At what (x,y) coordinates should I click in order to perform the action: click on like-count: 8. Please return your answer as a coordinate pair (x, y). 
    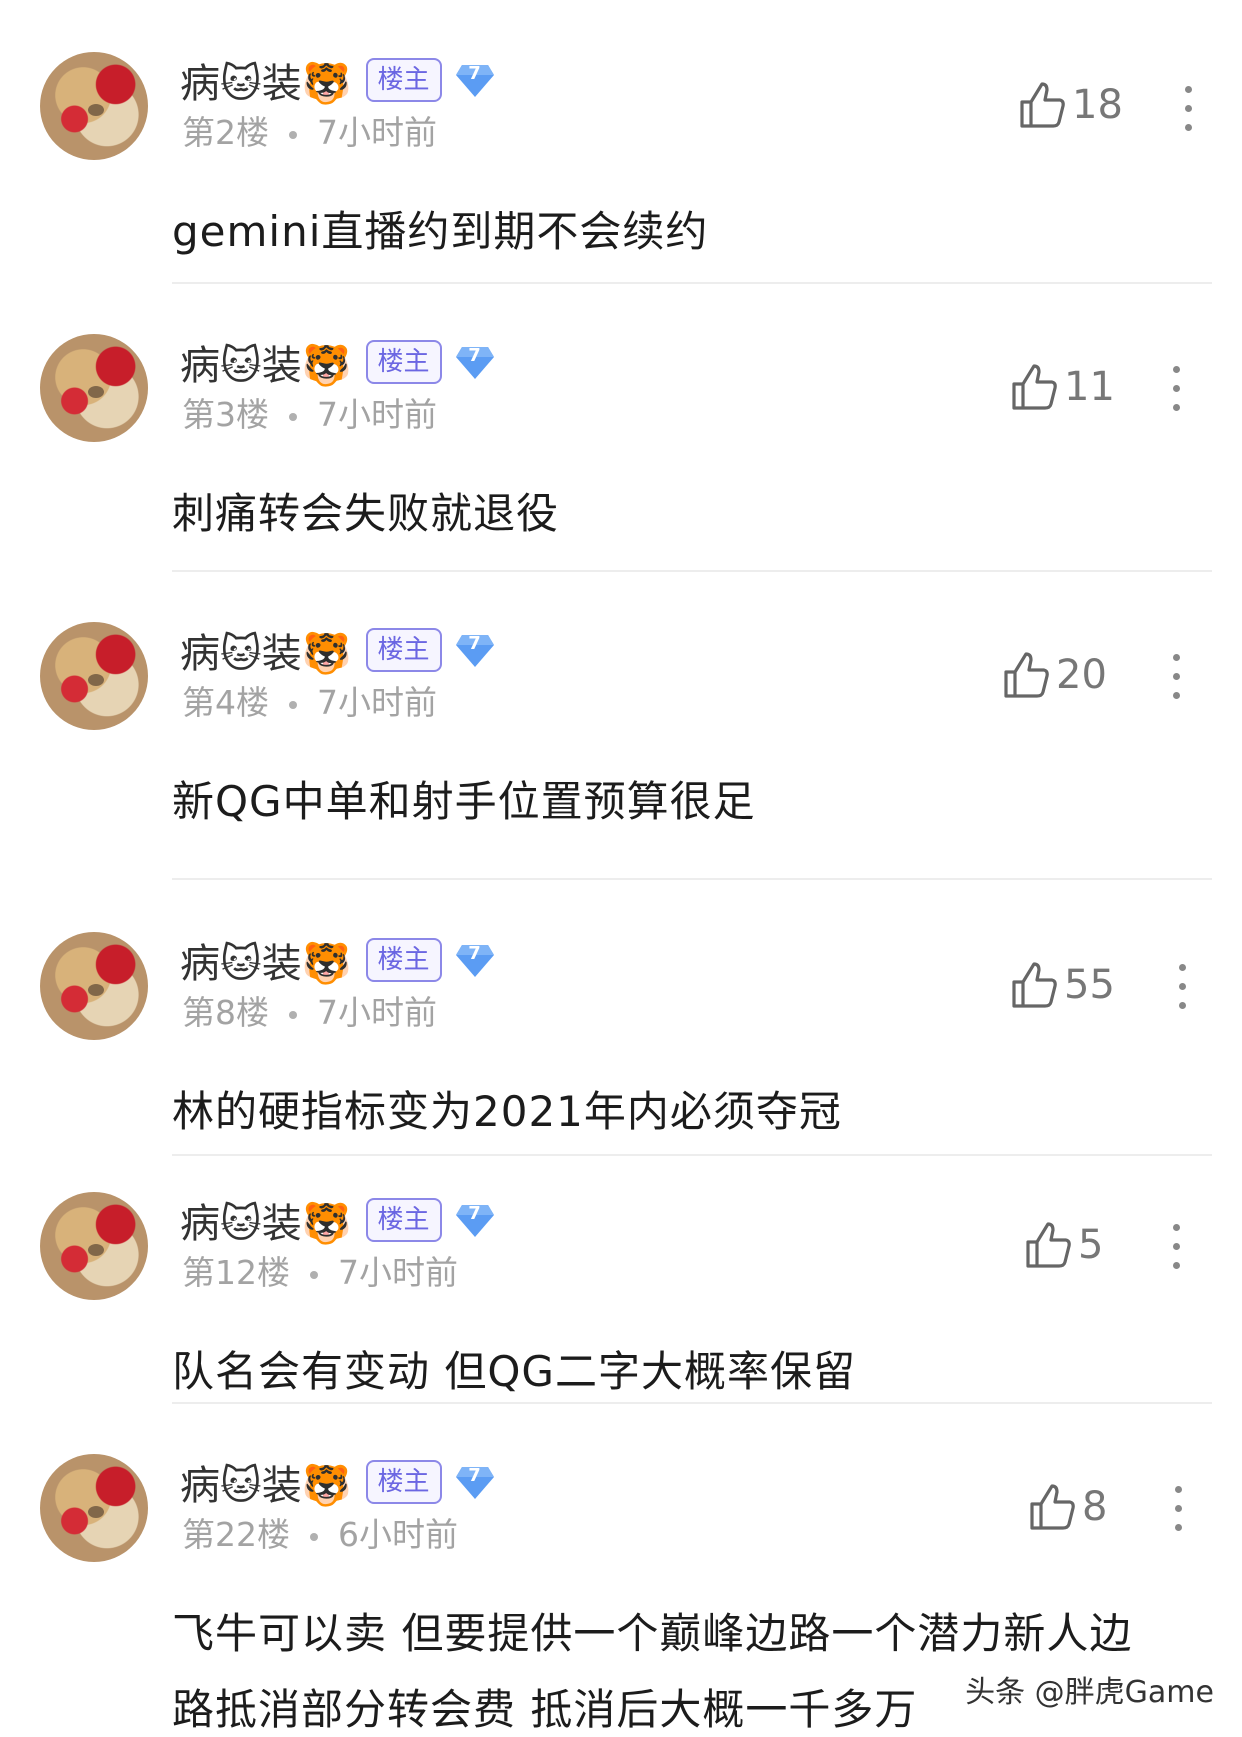
    Looking at the image, I should click on (1095, 1507).